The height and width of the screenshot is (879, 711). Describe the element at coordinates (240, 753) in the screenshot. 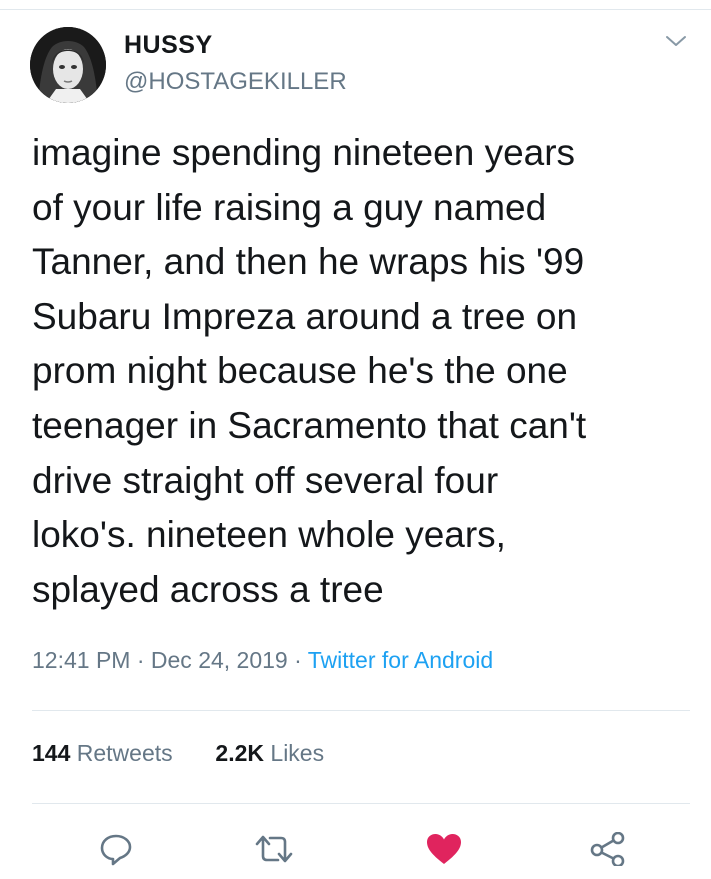

I see `likes-count: 2.2K` at that location.